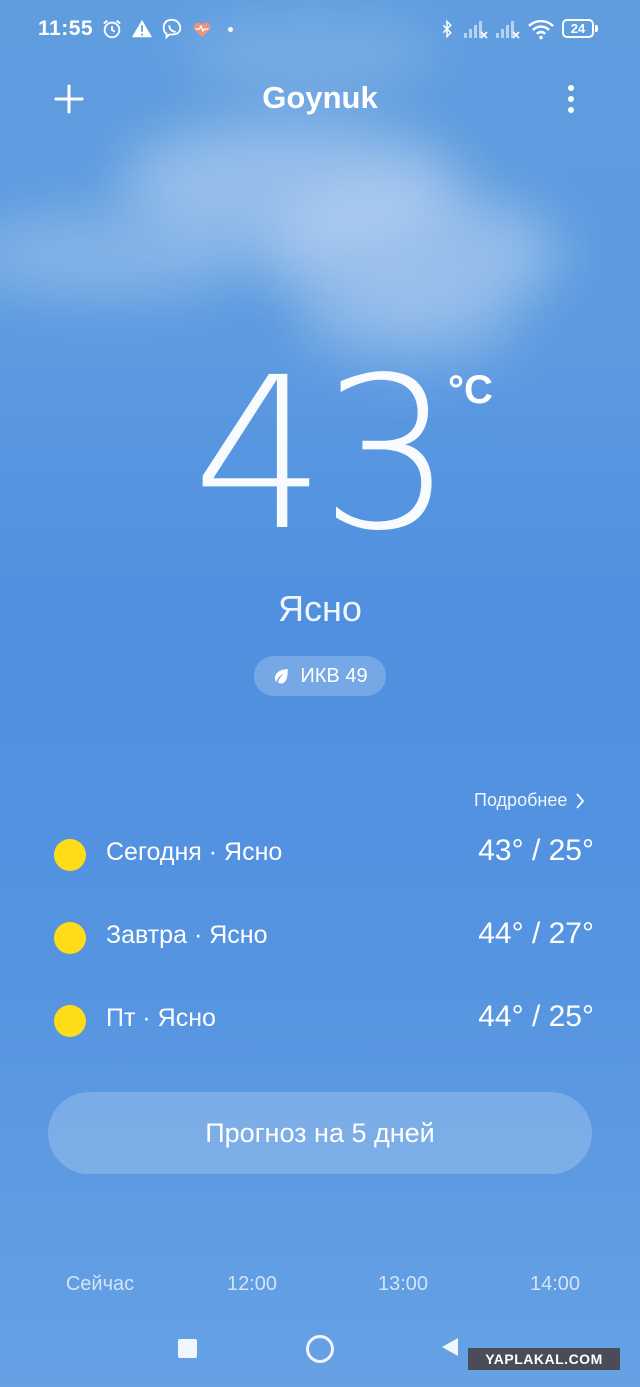 This screenshot has width=640, height=1387. Describe the element at coordinates (476, 30) in the screenshot. I see `signal-sim1-icon` at that location.